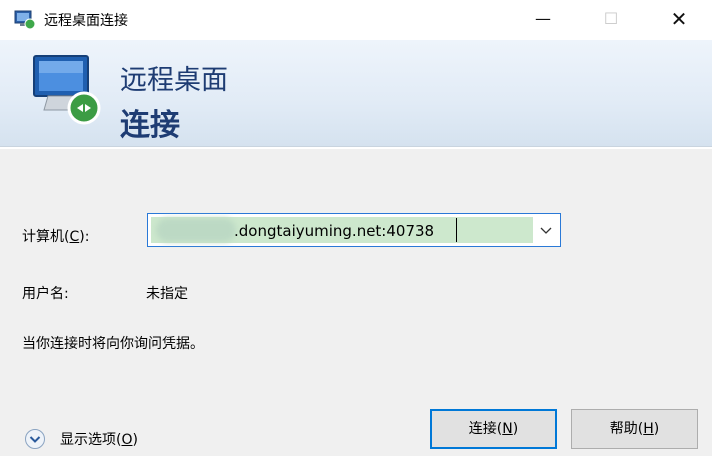 This screenshot has height=456, width=712. I want to click on banner-title-line1: 远程桌面, so click(174, 80).